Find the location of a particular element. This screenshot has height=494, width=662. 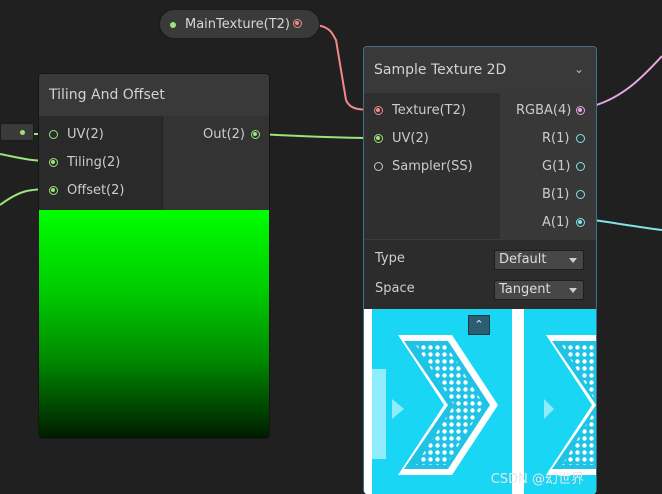

vector-input-field is located at coordinates (17, 132).